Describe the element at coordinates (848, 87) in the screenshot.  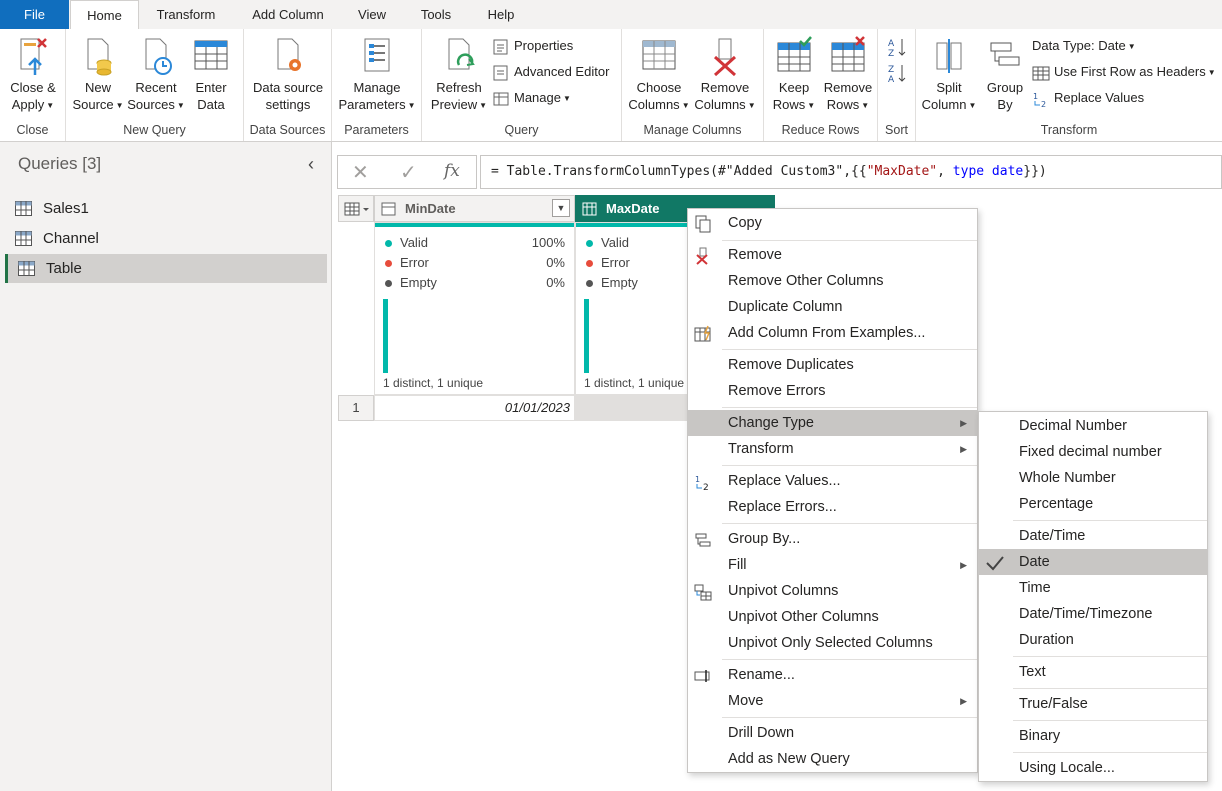
I see `remove-rows-label-1: Remove` at that location.